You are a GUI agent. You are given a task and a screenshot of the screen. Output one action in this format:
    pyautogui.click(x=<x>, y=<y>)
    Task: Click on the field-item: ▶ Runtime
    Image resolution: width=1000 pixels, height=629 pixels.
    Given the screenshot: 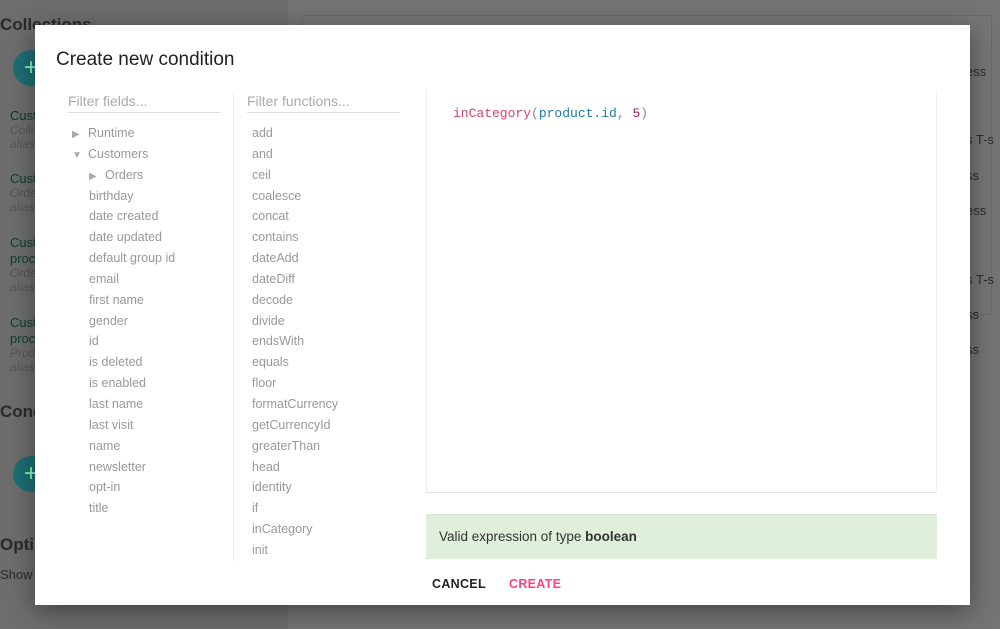 What is the action you would take?
    pyautogui.click(x=144, y=133)
    